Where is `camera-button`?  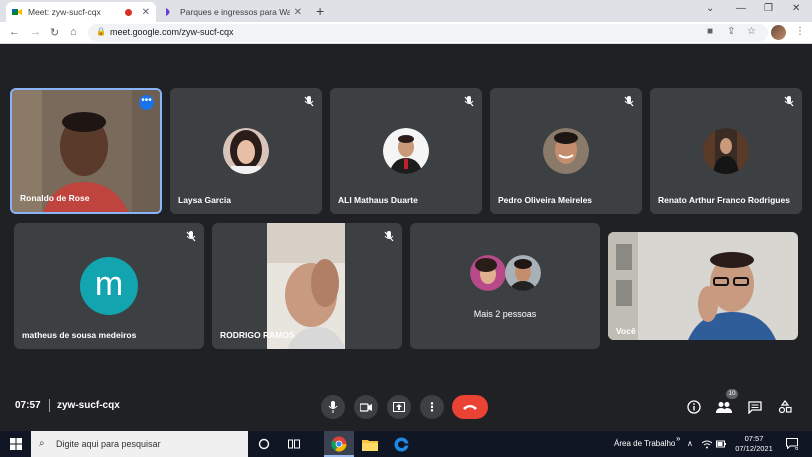
camera-button is located at coordinates (366, 407).